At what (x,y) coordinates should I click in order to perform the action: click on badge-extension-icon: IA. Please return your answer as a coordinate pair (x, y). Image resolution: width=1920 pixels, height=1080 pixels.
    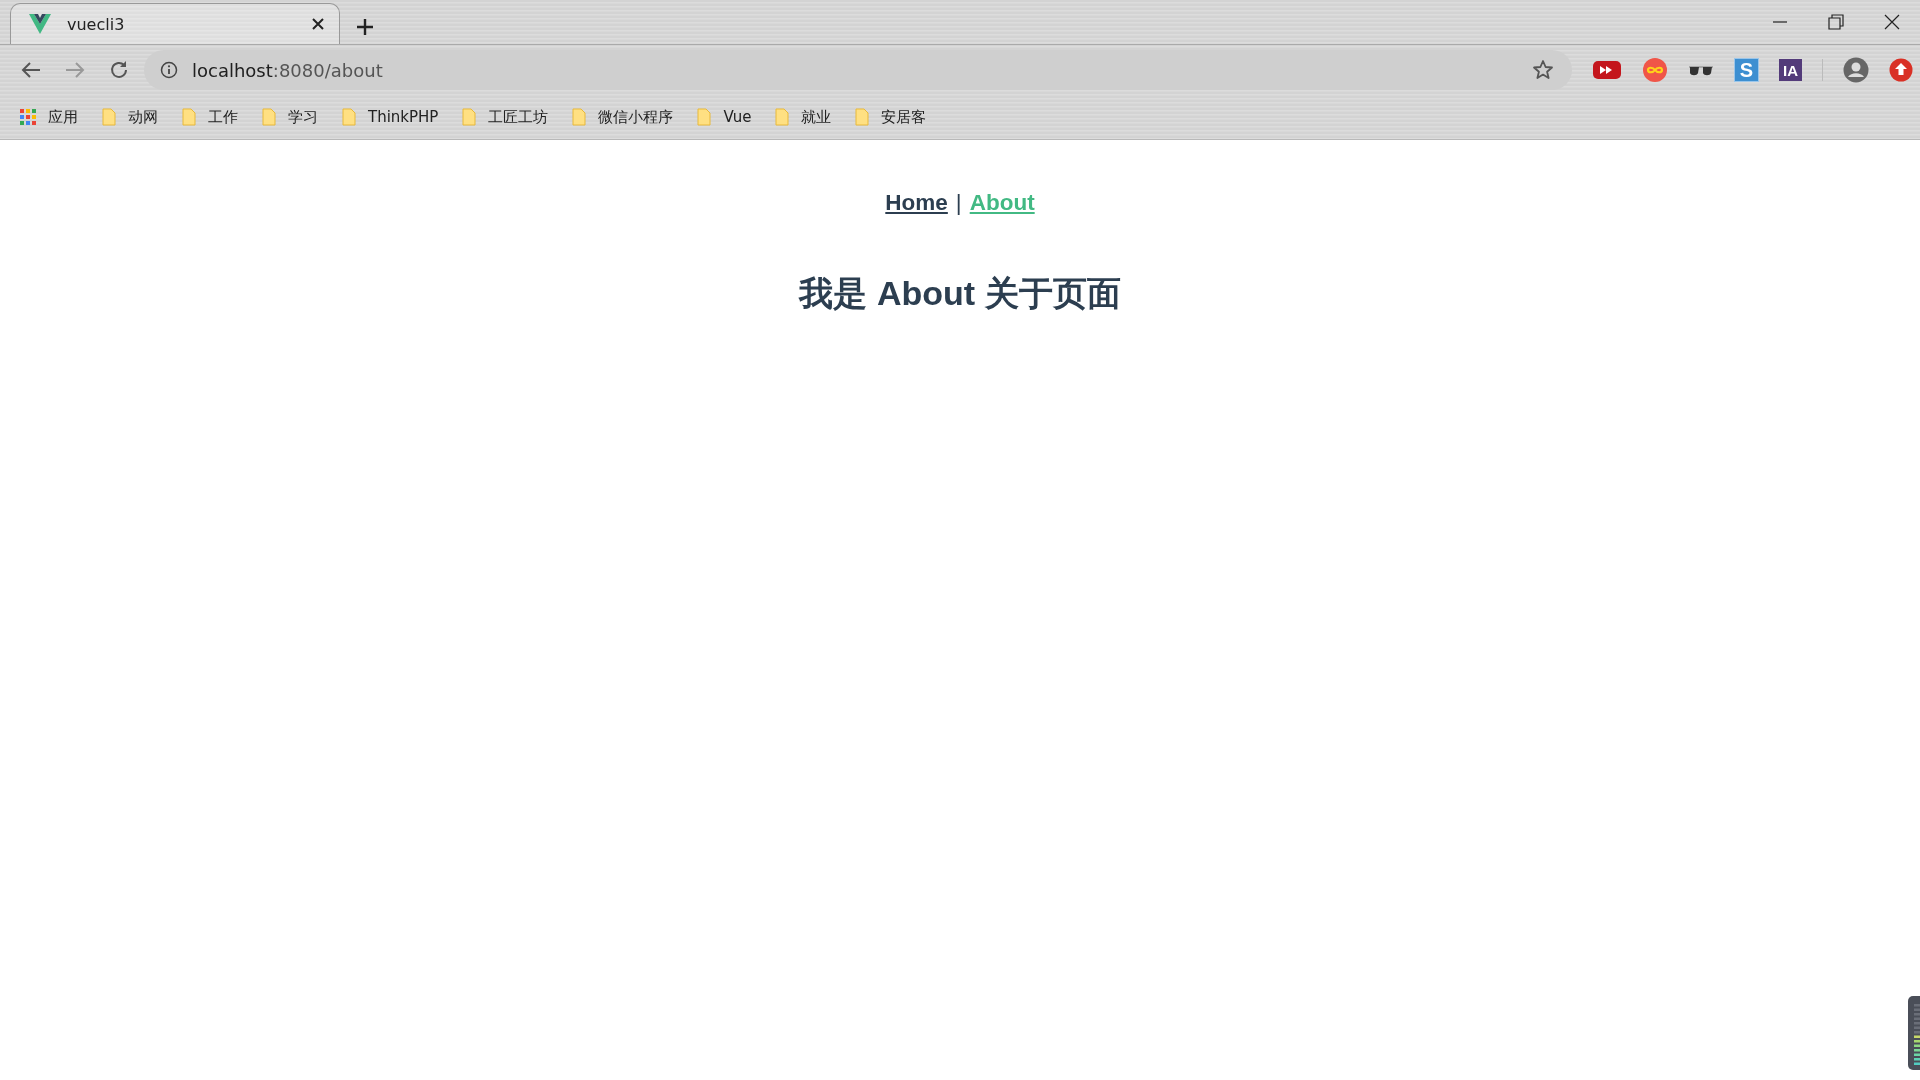
    Looking at the image, I should click on (1790, 70).